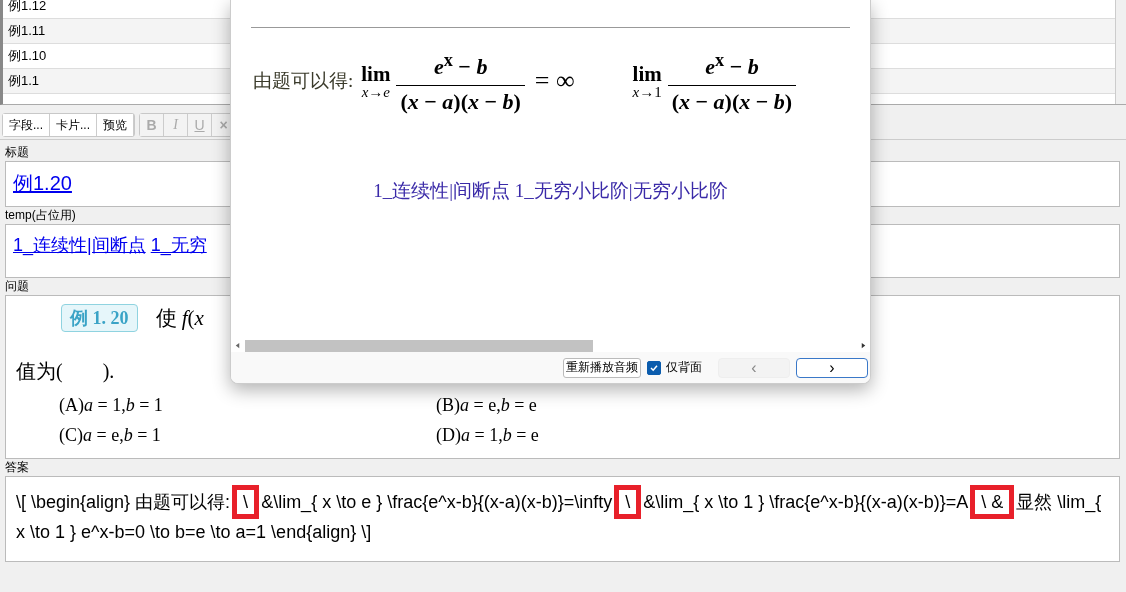 The height and width of the screenshot is (592, 1126). What do you see at coordinates (247, 435) in the screenshot?
I see `answer-option: (C)a = e,b = 1` at bounding box center [247, 435].